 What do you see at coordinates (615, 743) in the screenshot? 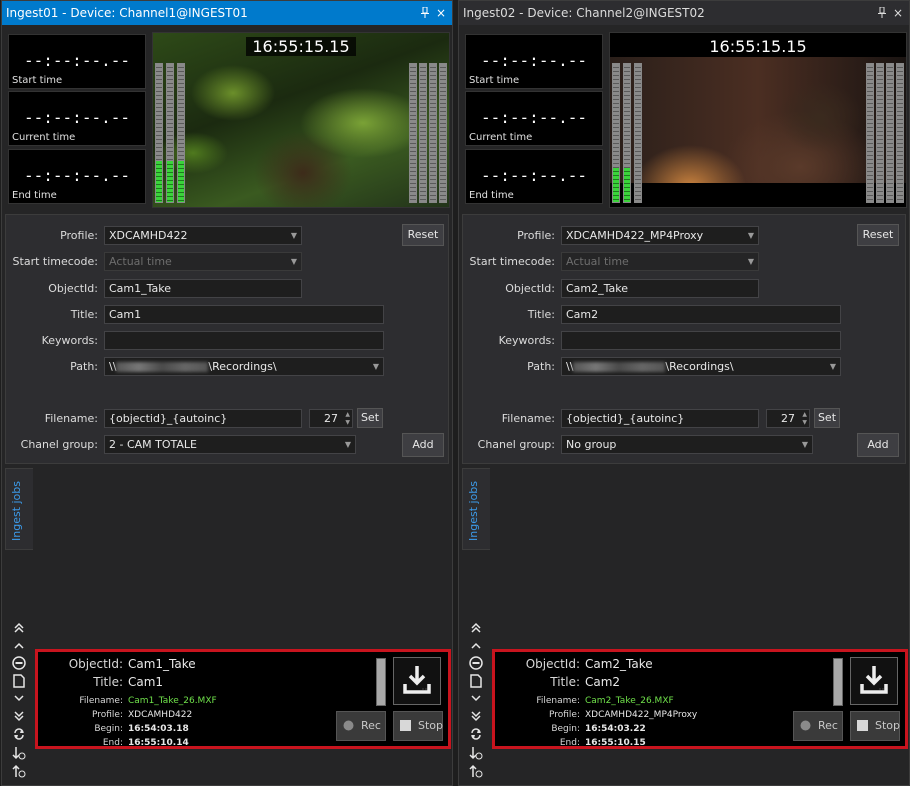
I see `job-end: 16:55:10.15` at bounding box center [615, 743].